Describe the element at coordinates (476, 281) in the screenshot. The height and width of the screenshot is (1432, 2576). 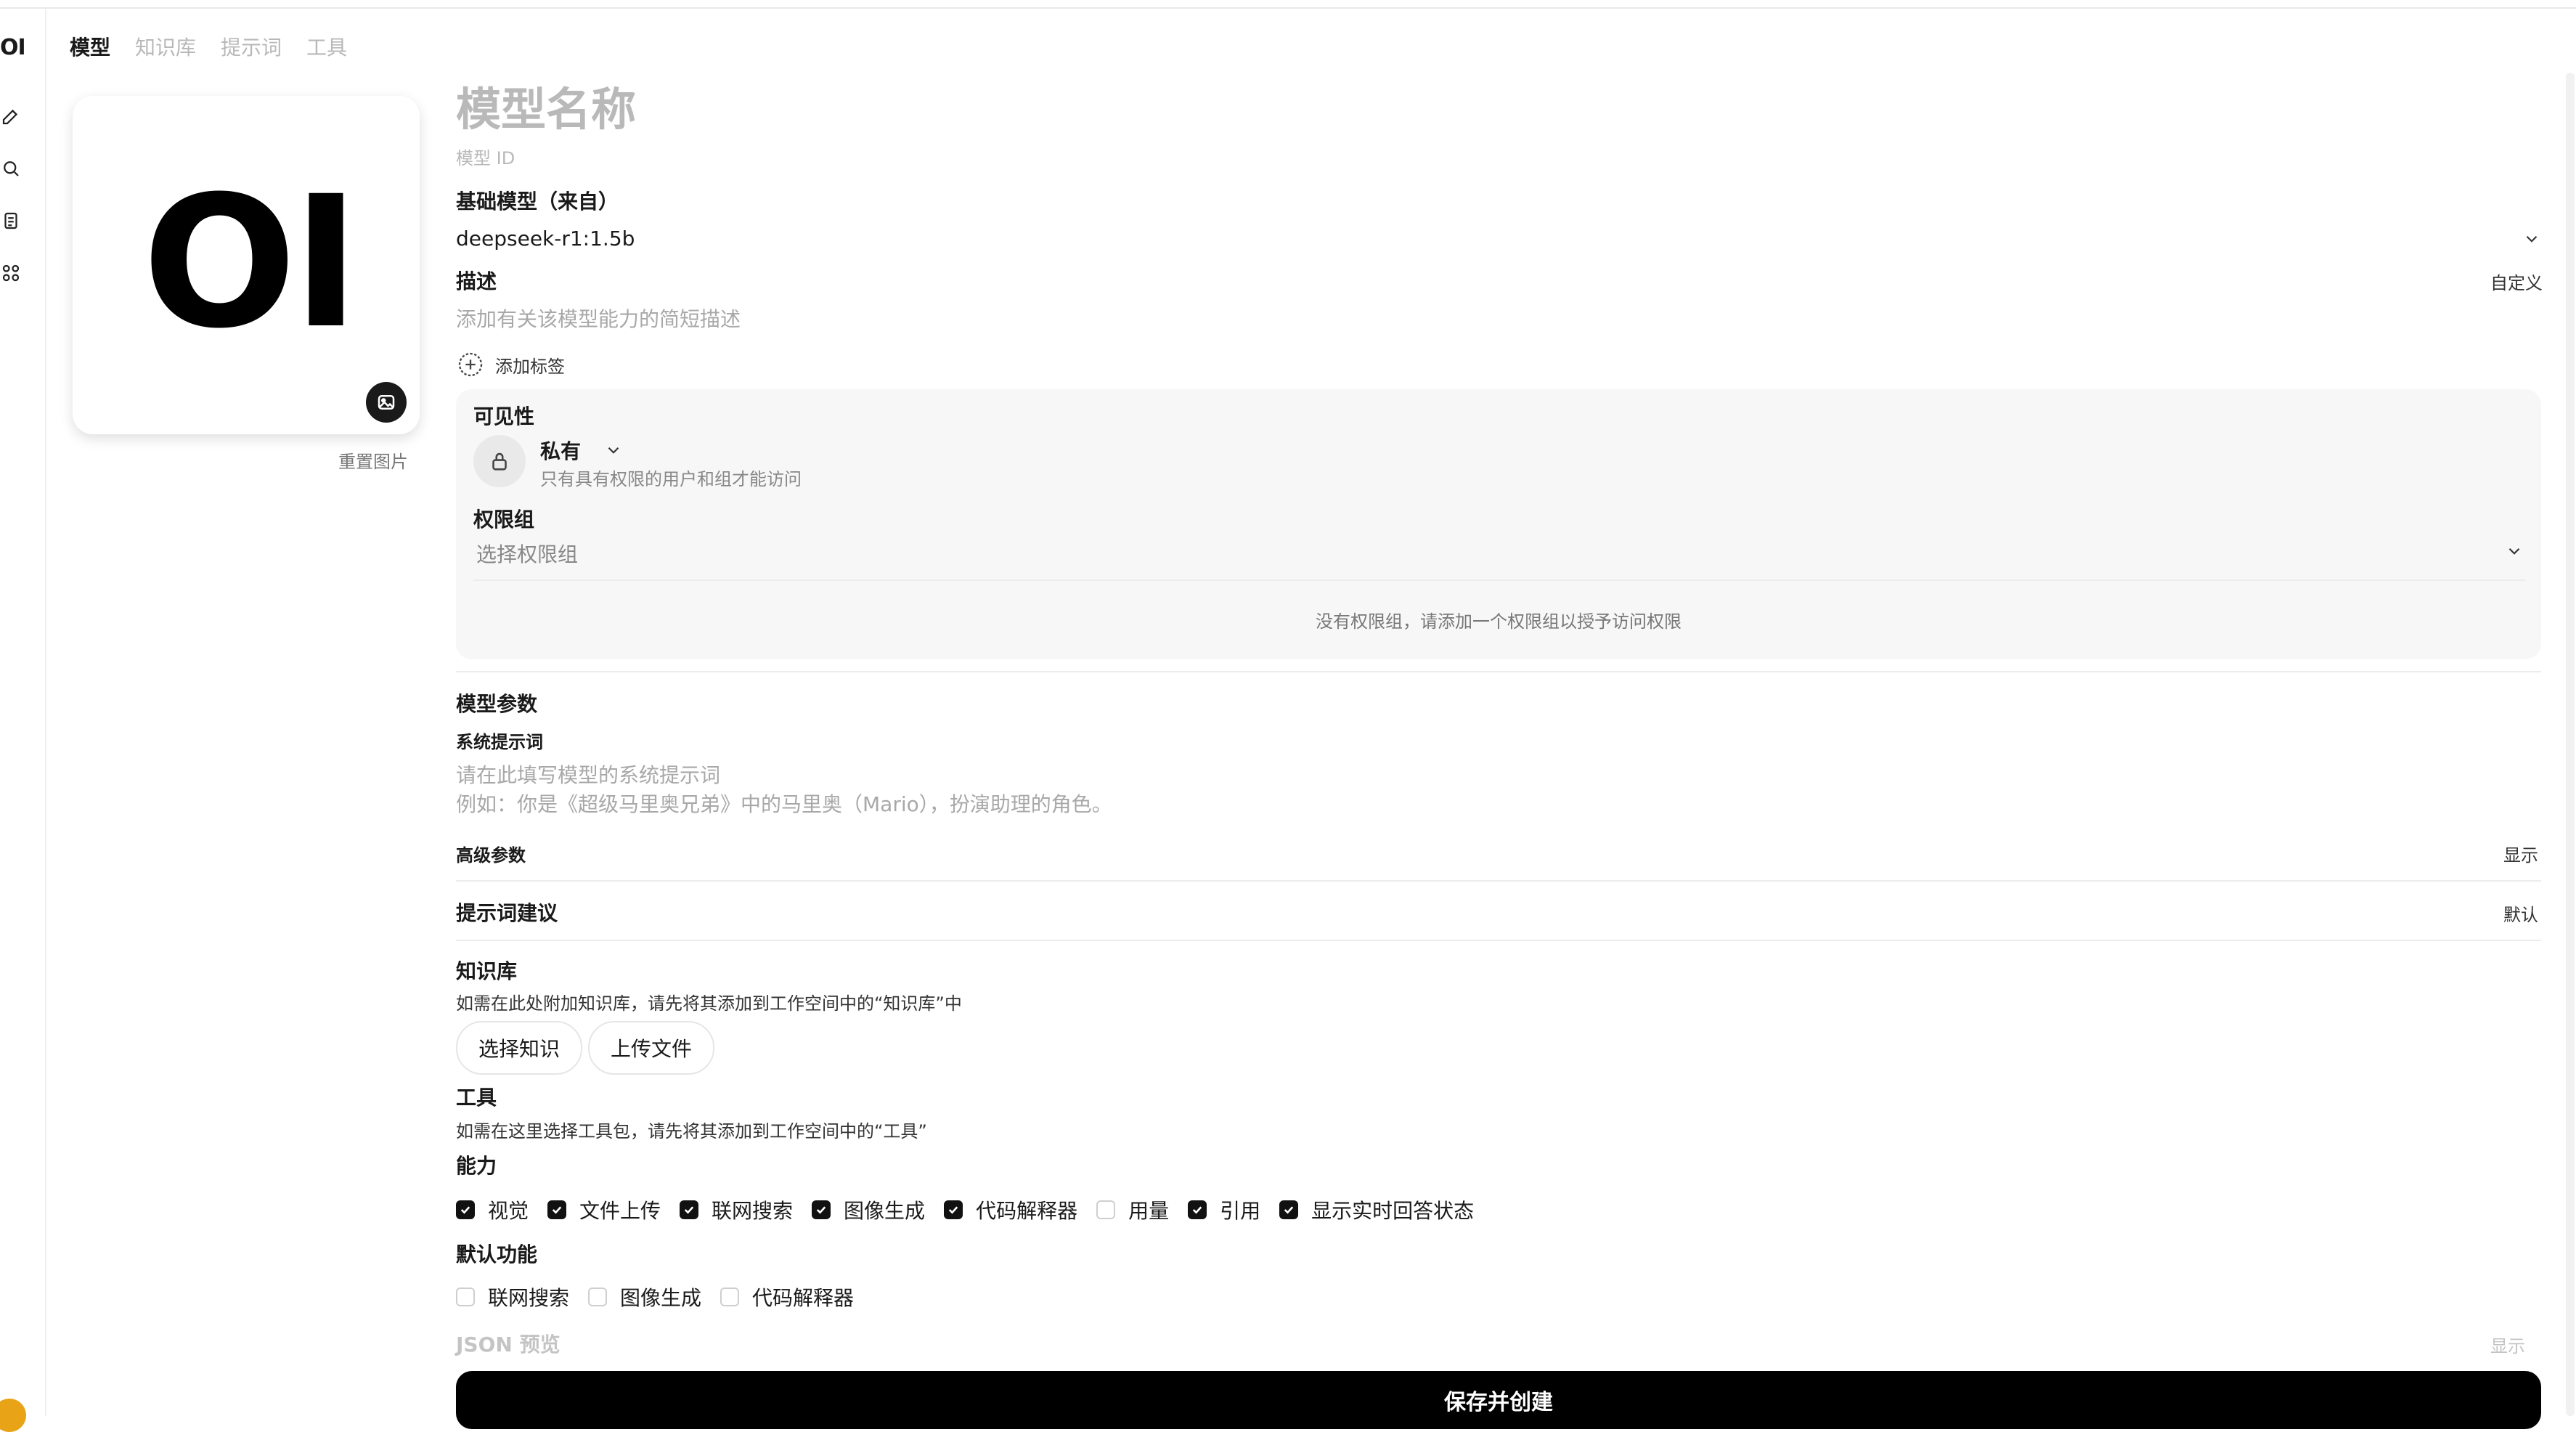
I see `description-label: 描述` at that location.